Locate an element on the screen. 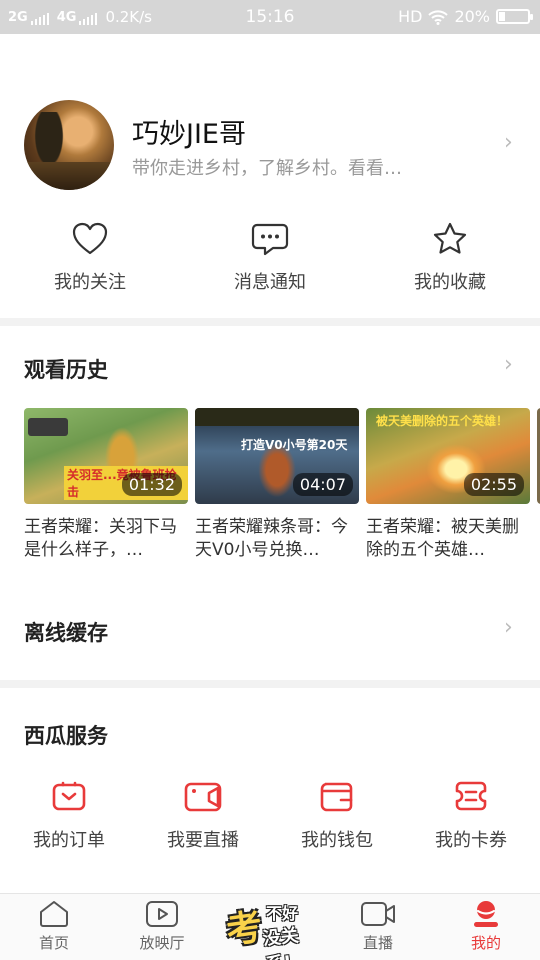  order-icon is located at coordinates (69, 796).